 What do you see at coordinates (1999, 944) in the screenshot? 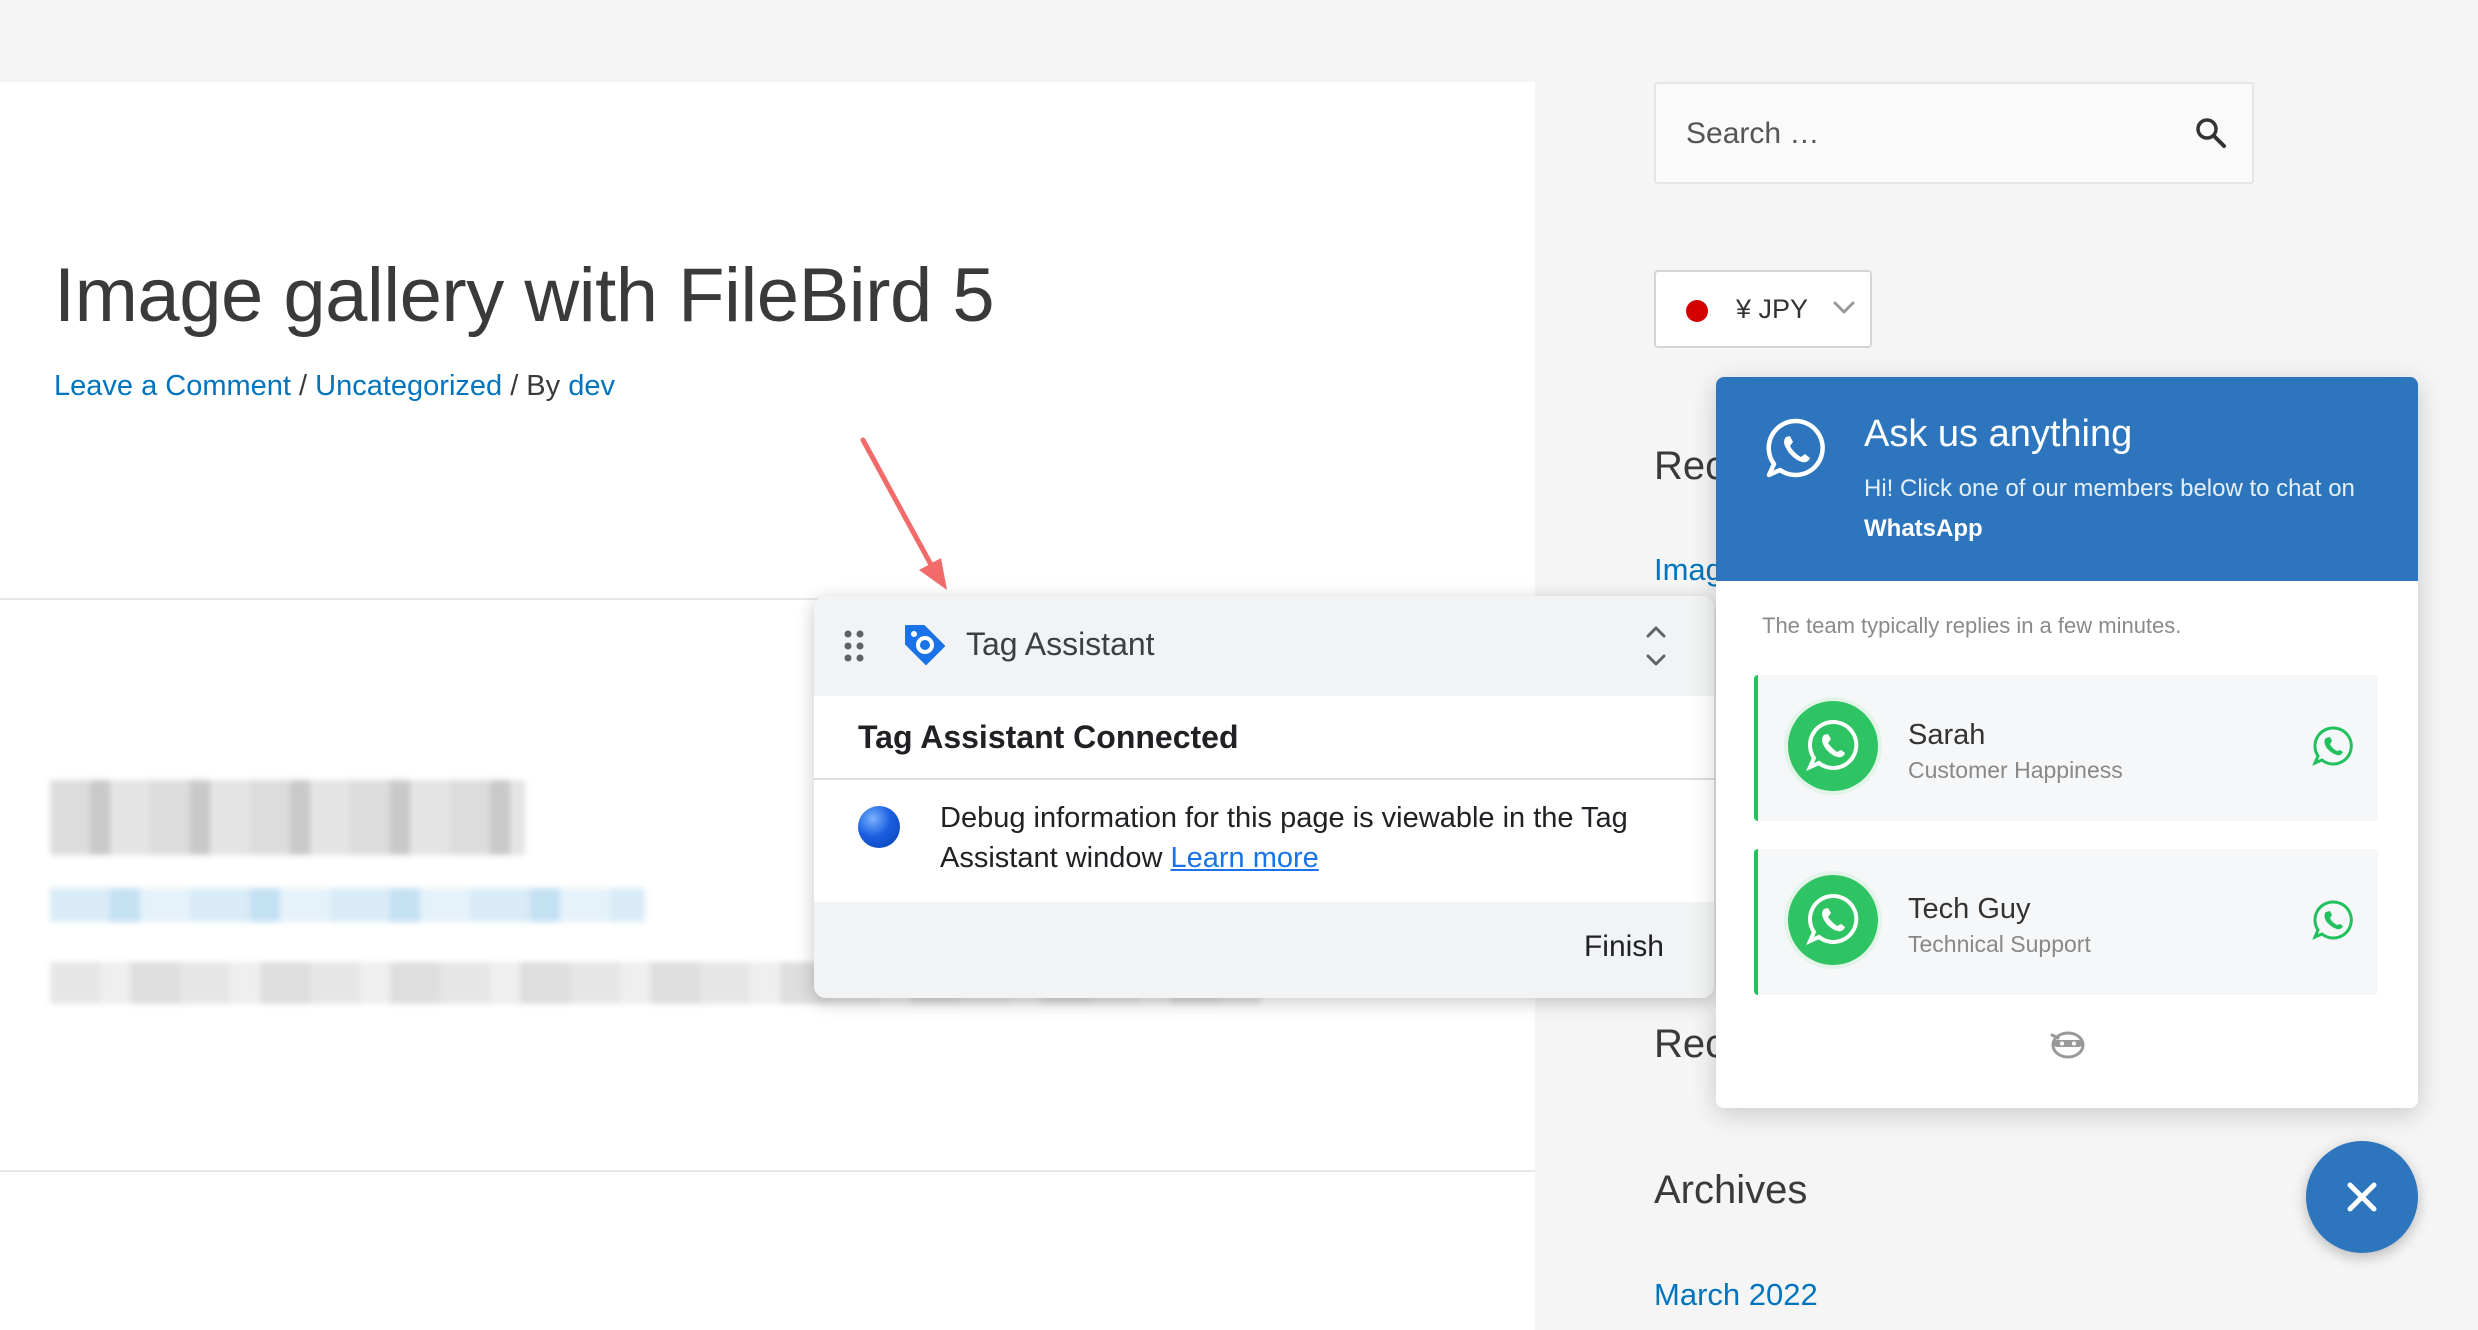
I see `member-role: Technical Support` at bounding box center [1999, 944].